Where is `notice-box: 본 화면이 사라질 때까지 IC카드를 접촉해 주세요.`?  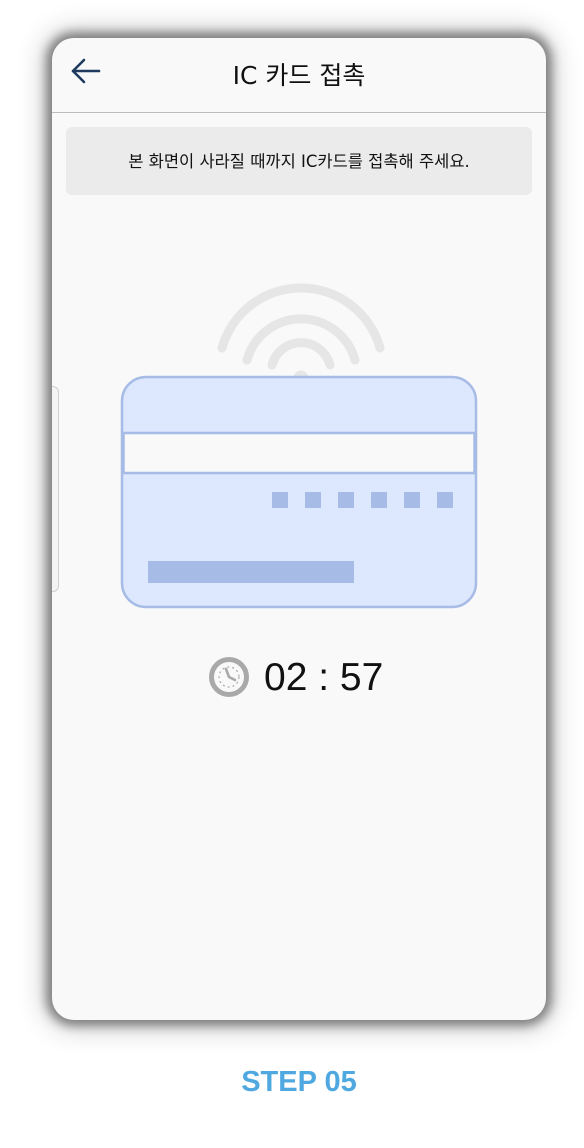
notice-box: 본 화면이 사라질 때까지 IC카드를 접촉해 주세요. is located at coordinates (299, 161).